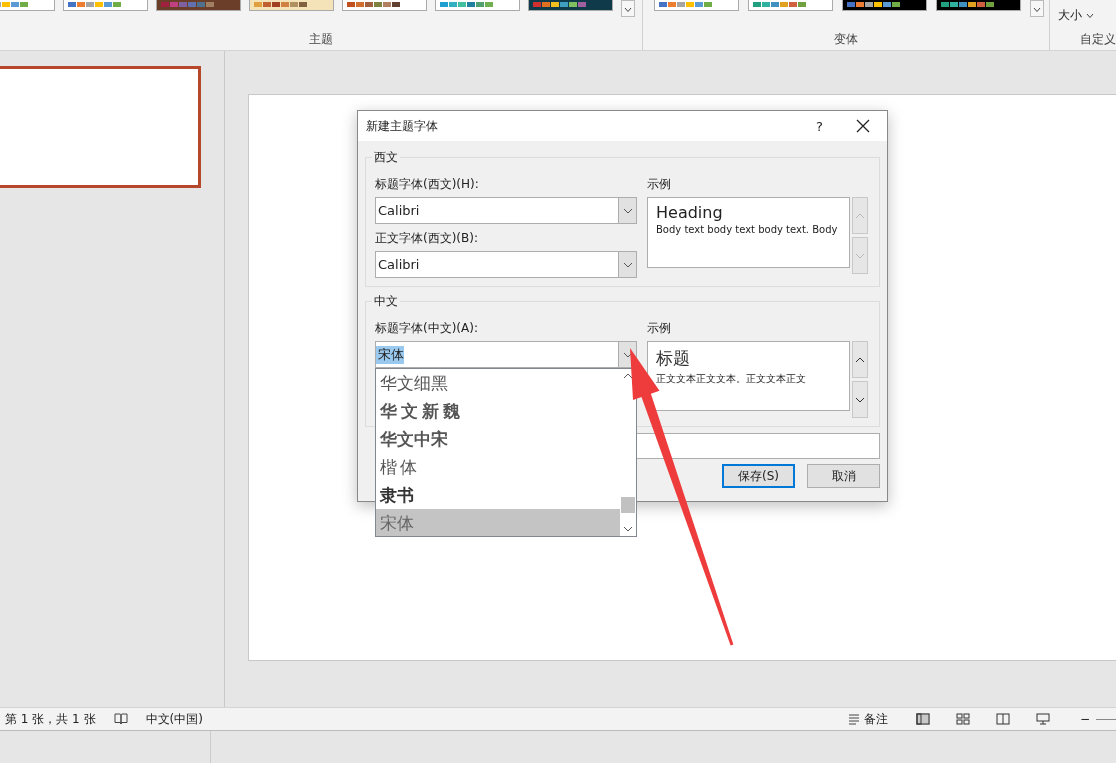 This screenshot has width=1116, height=763. I want to click on group-label: 变体, so click(845, 39).